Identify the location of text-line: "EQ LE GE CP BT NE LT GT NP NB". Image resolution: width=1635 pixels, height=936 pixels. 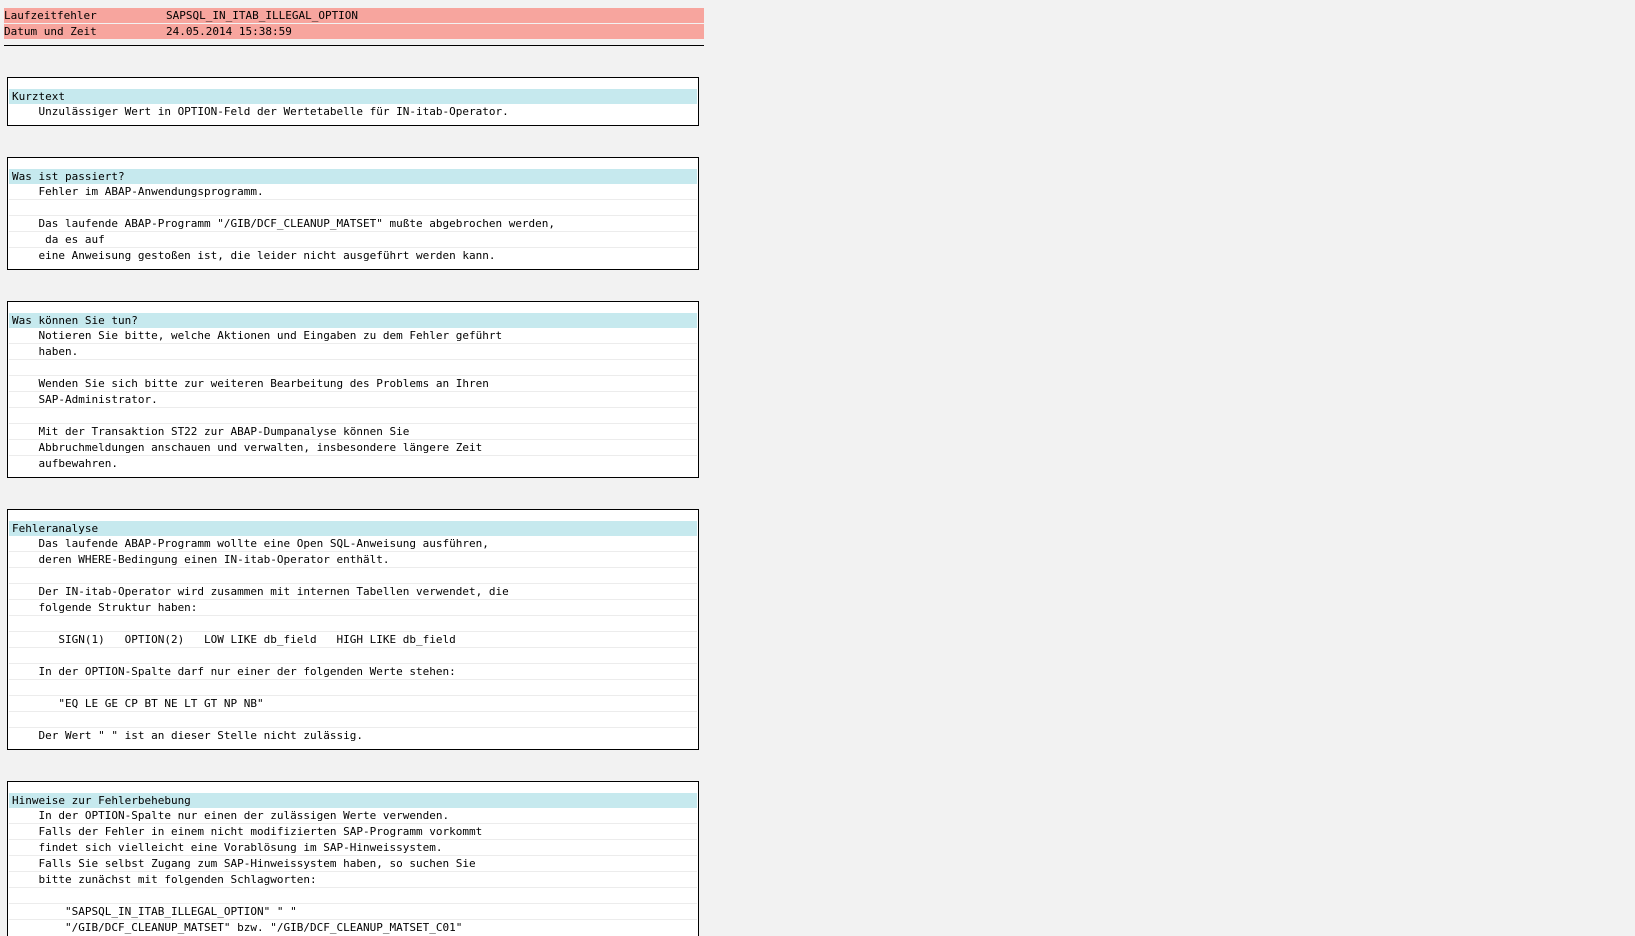
(353, 704).